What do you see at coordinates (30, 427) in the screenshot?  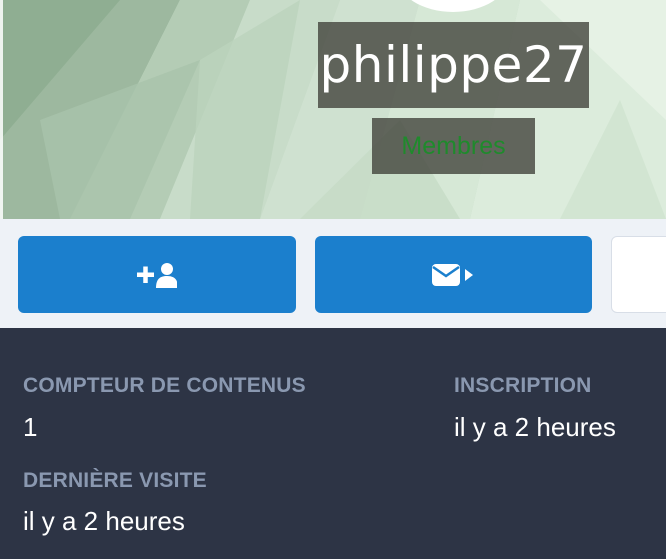 I see `content-count-value: 1` at bounding box center [30, 427].